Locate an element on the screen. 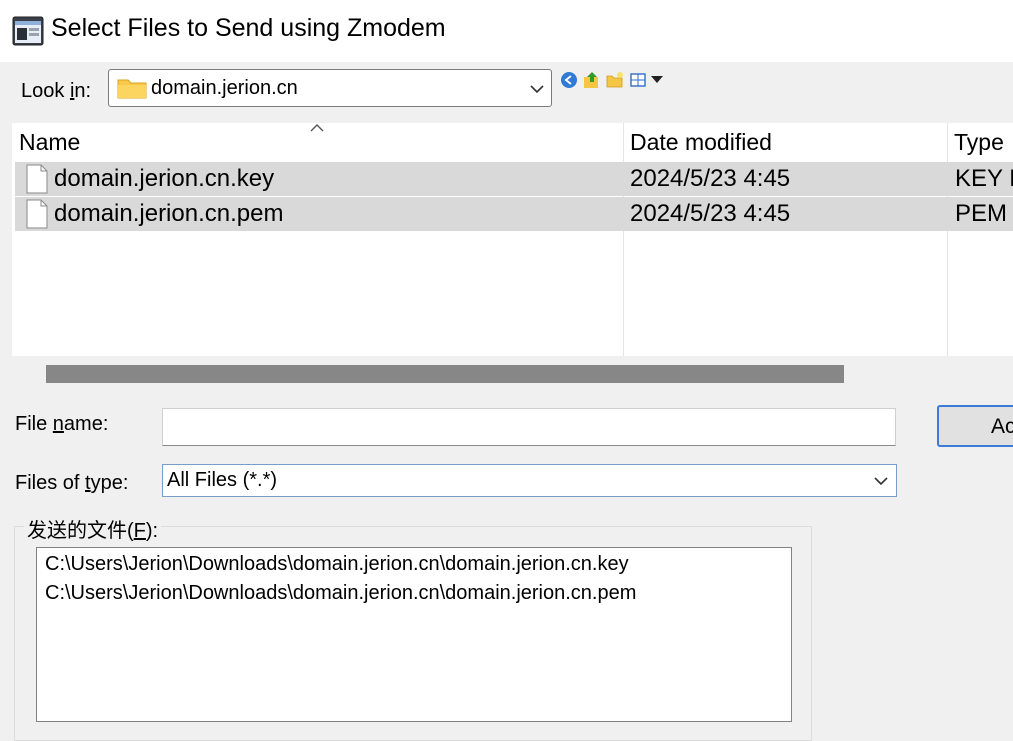 Image resolution: width=1013 pixels, height=741 pixels. horizontal-scrollbar-thumb is located at coordinates (445, 374).